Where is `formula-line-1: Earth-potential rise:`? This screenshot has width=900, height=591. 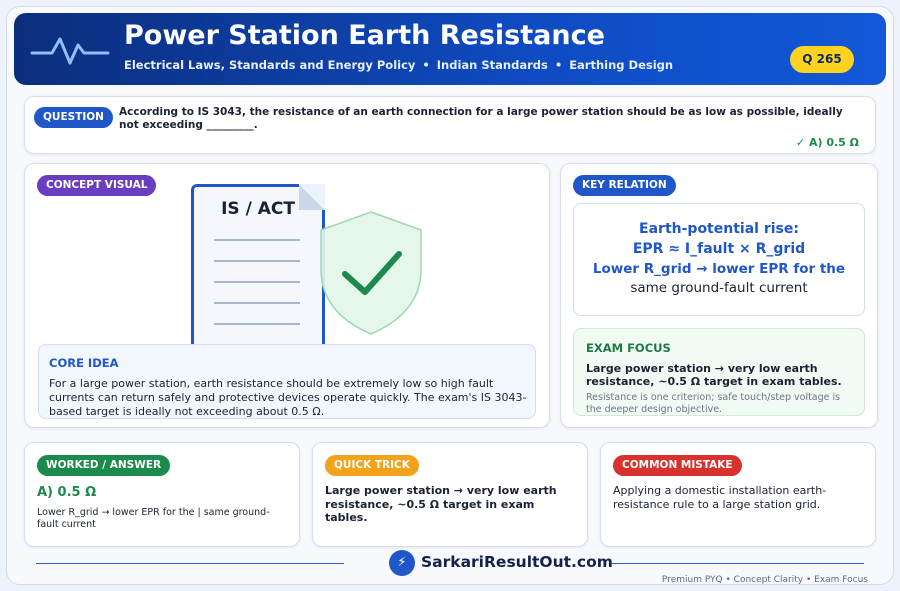 formula-line-1: Earth-potential rise: is located at coordinates (719, 229).